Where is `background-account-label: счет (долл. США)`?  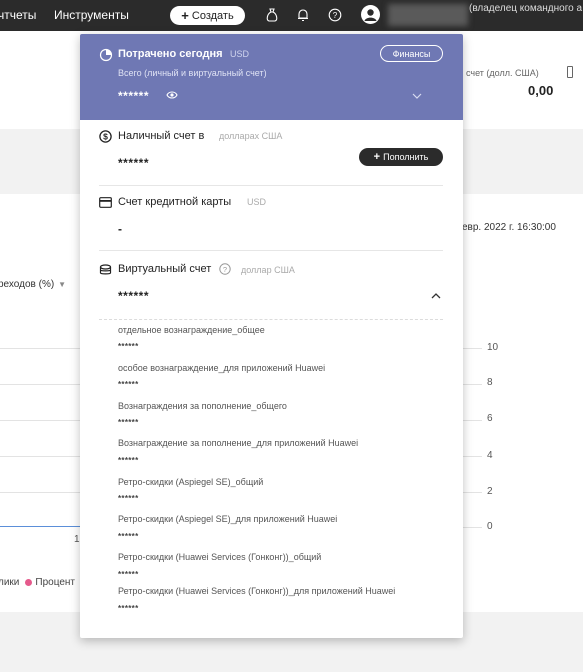 background-account-label: счет (долл. США) is located at coordinates (502, 73).